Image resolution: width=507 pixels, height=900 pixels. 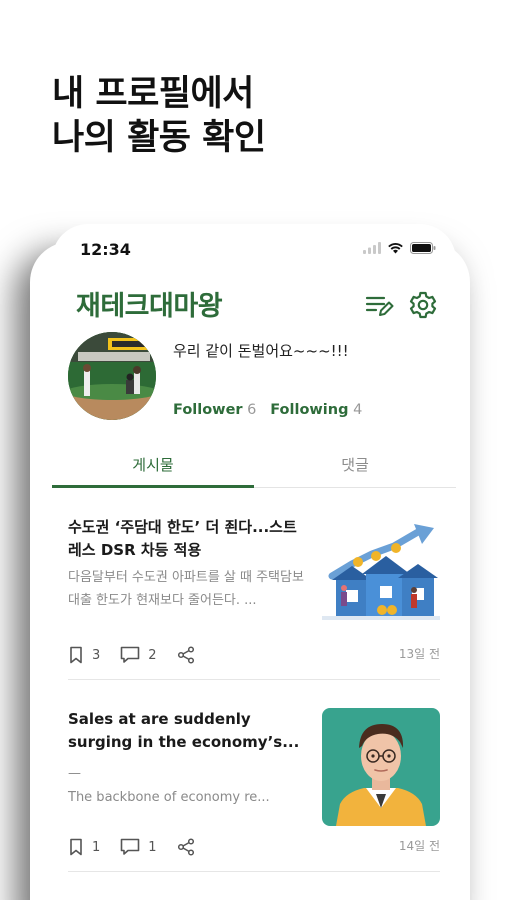 I want to click on headline-line-1: 내 프로필에서, so click(x=153, y=94).